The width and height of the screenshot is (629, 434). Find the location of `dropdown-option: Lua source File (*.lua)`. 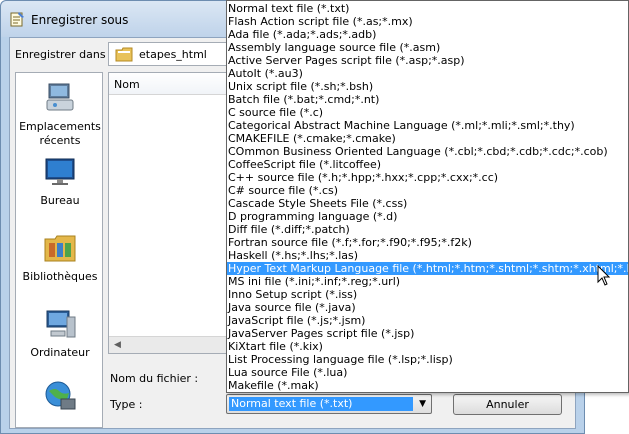

dropdown-option: Lua source File (*.lua) is located at coordinates (427, 372).